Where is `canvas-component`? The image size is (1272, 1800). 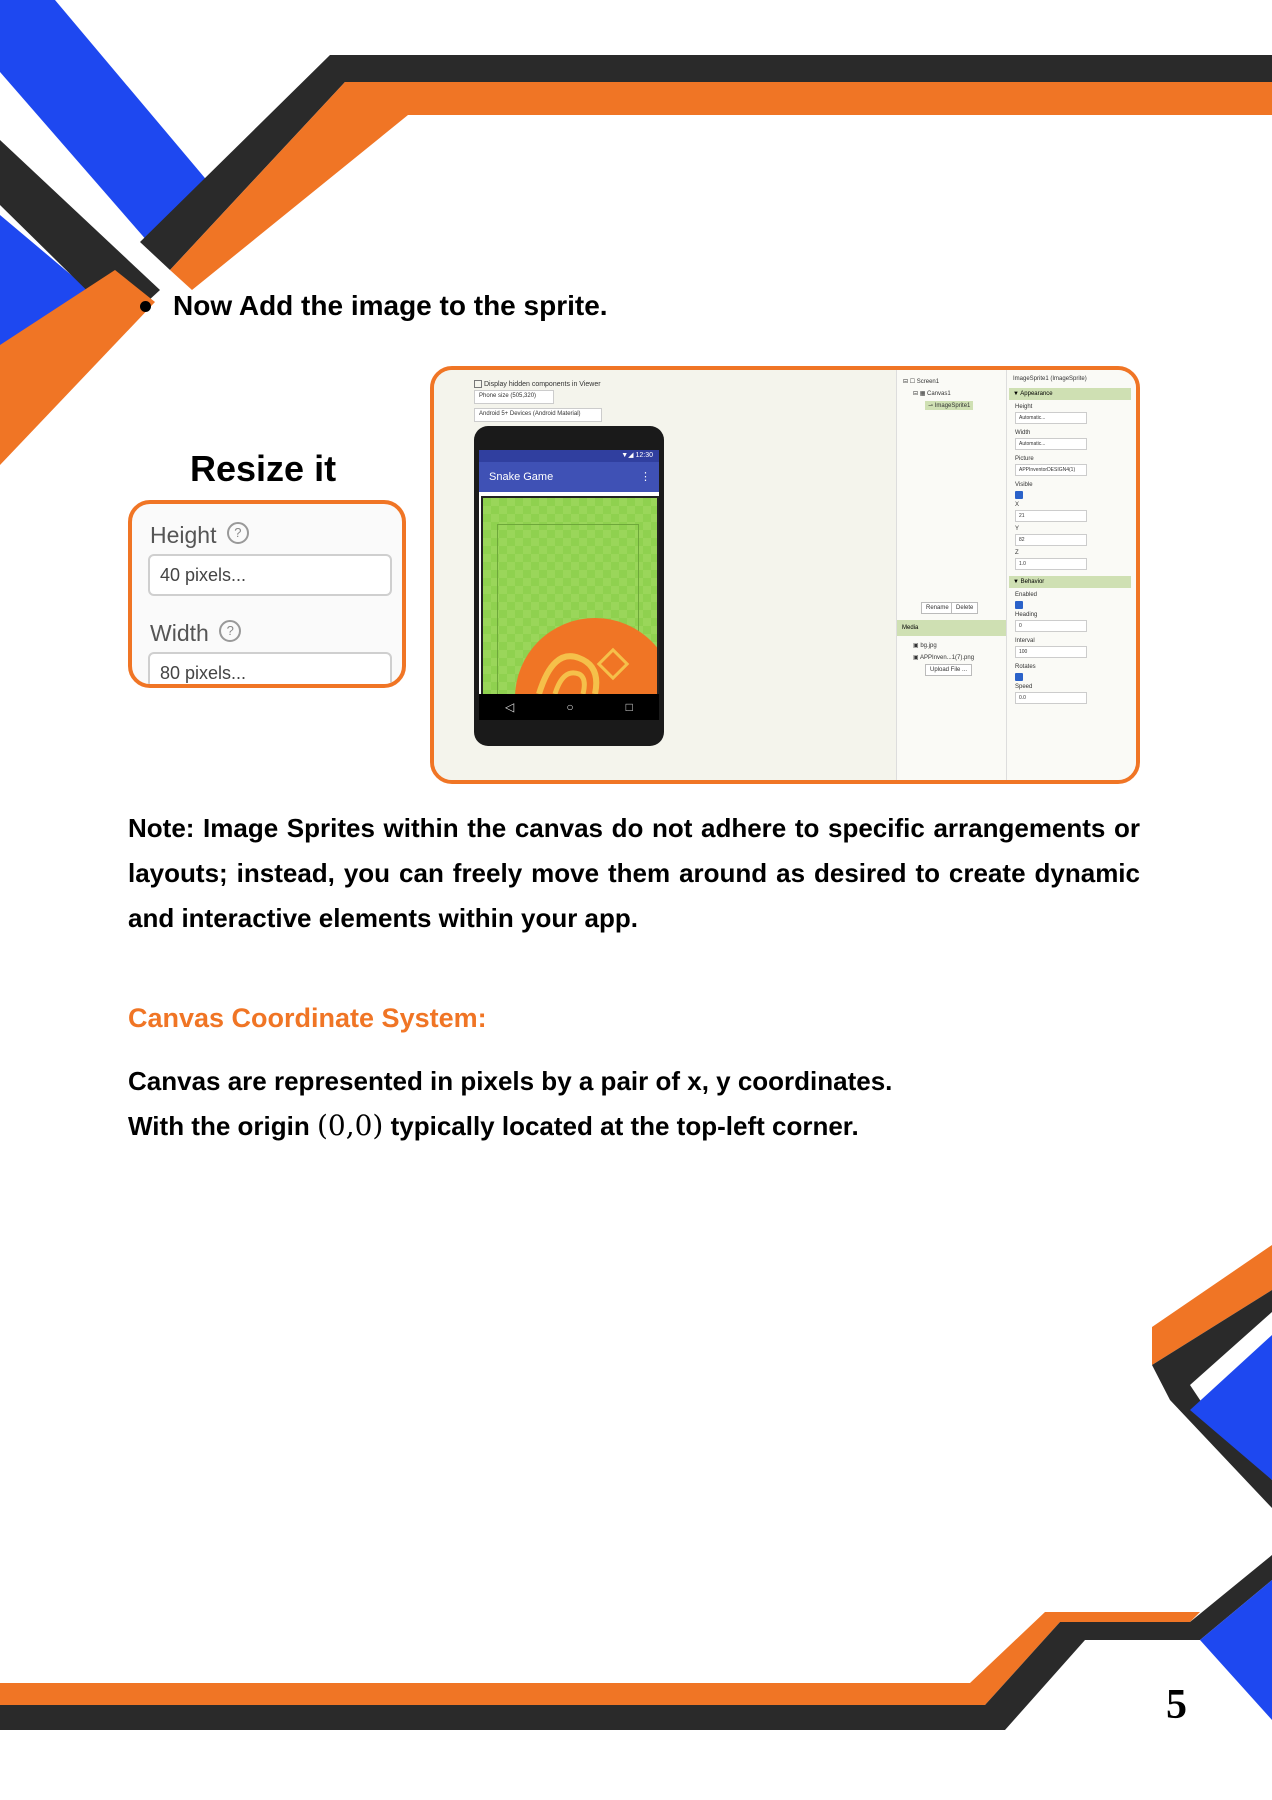 canvas-component is located at coordinates (570, 596).